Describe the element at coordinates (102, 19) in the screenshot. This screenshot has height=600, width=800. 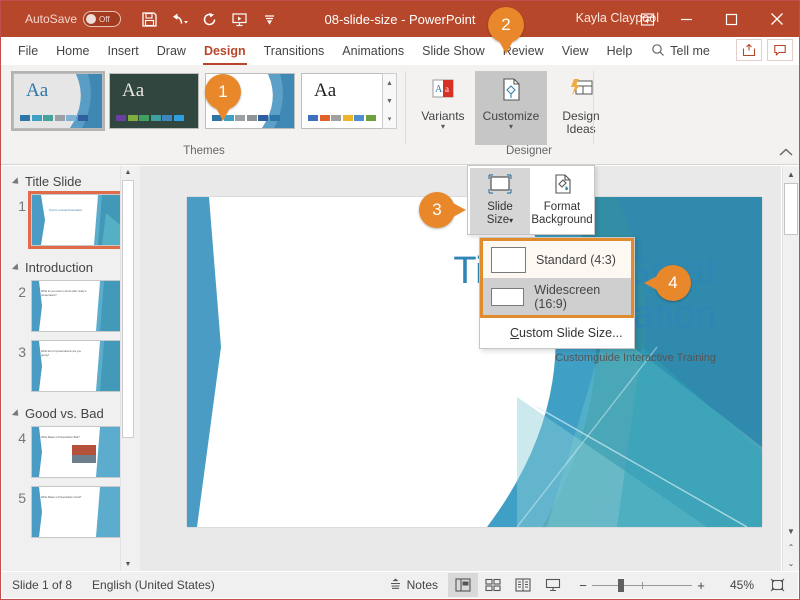
I see `autosave-toggle: Off` at that location.